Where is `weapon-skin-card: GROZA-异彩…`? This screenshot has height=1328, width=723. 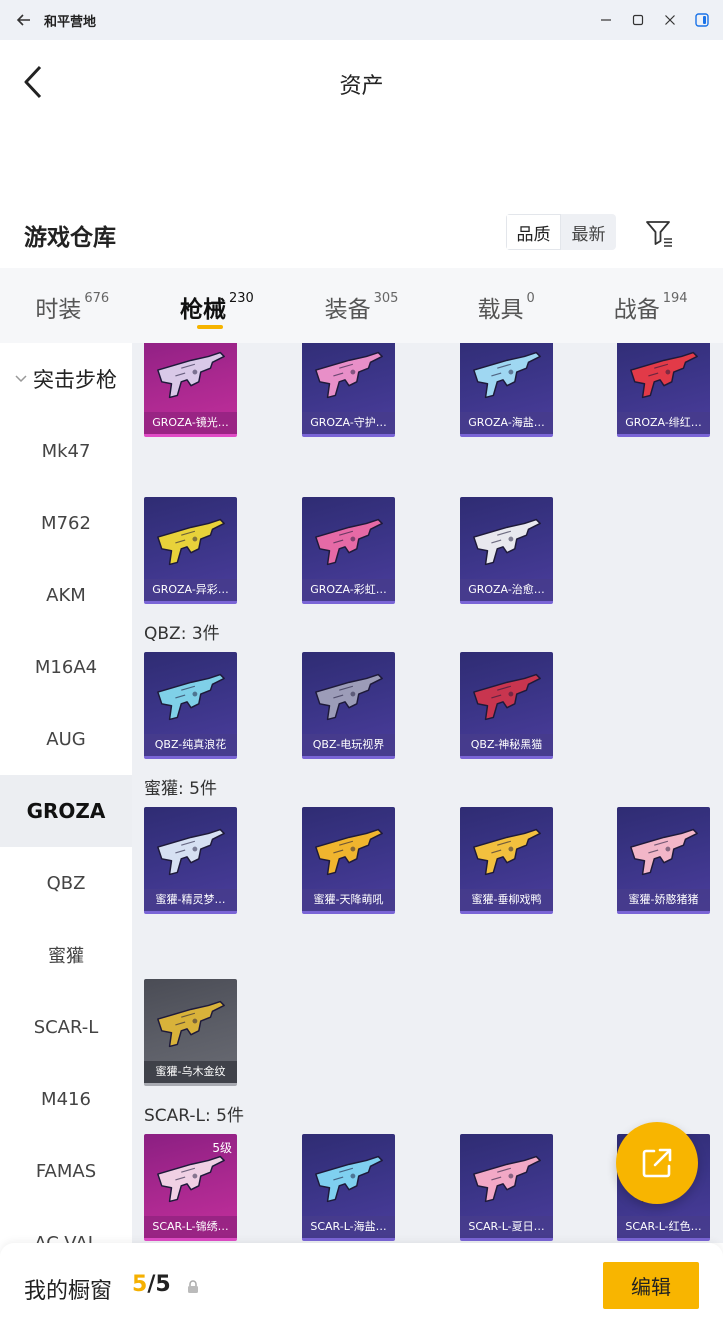 weapon-skin-card: GROZA-异彩… is located at coordinates (190, 550).